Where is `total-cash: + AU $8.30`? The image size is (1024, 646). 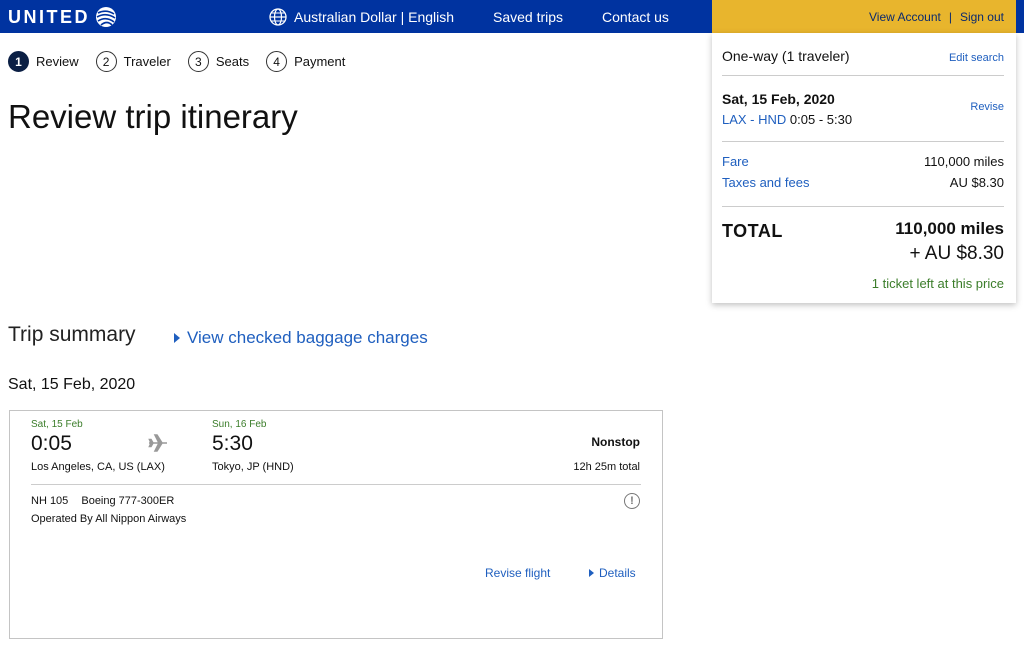 total-cash: + AU $8.30 is located at coordinates (956, 253).